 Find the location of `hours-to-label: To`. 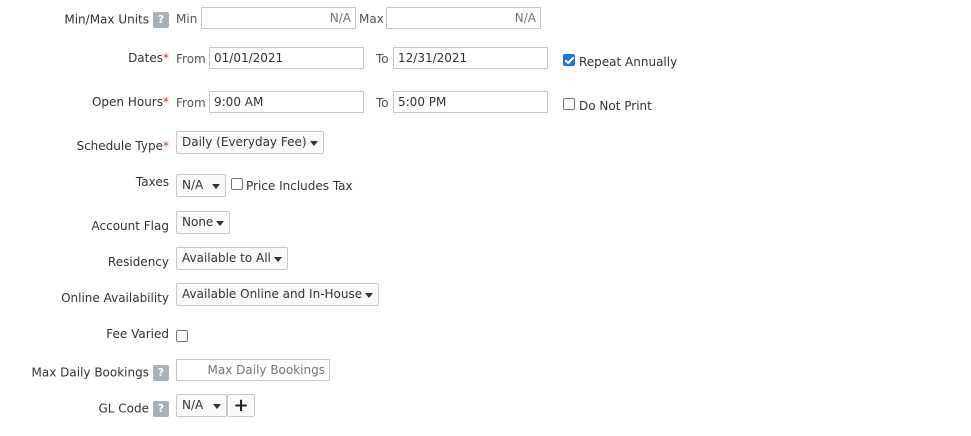

hours-to-label: To is located at coordinates (382, 103).